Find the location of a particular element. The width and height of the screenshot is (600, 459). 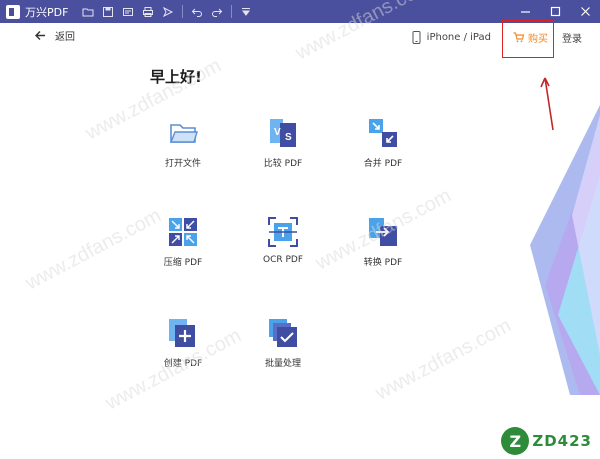

tool-ocr-pdf: OCR PDF is located at coordinates (283, 240).